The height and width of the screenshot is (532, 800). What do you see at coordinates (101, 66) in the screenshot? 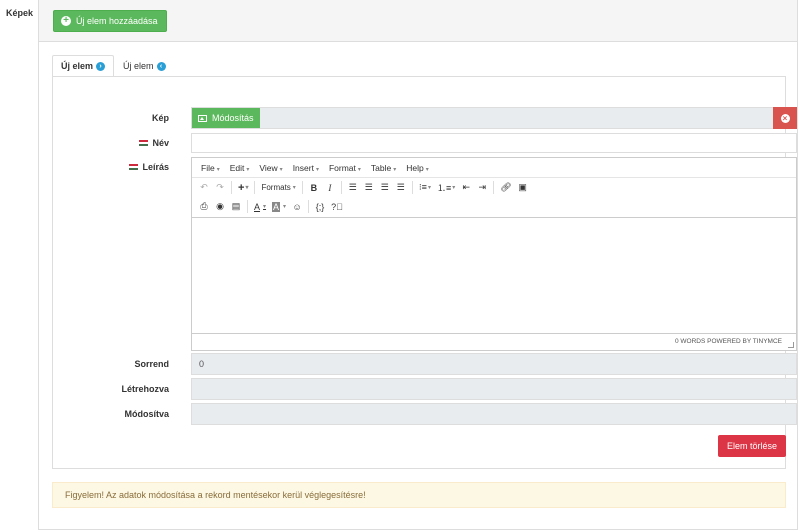
I see `chevron-right-icon: ›` at bounding box center [101, 66].